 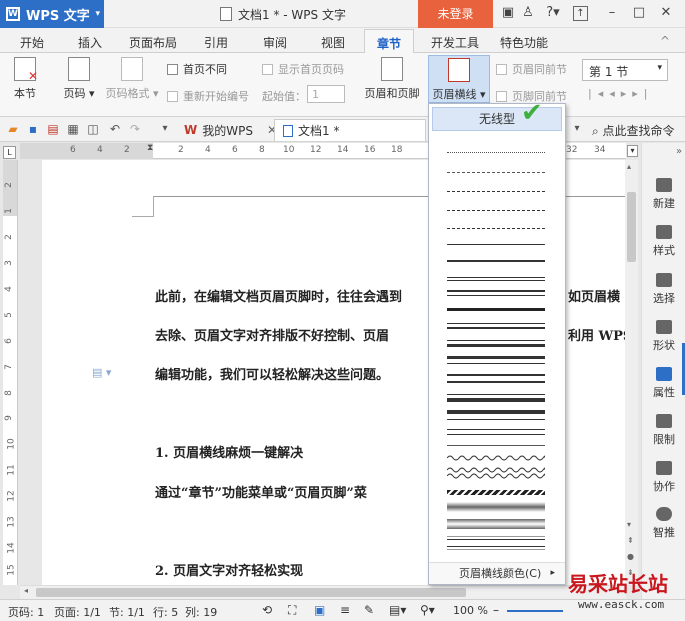 I want to click on sidebar-item-restrict: 限制, so click(x=663, y=430).